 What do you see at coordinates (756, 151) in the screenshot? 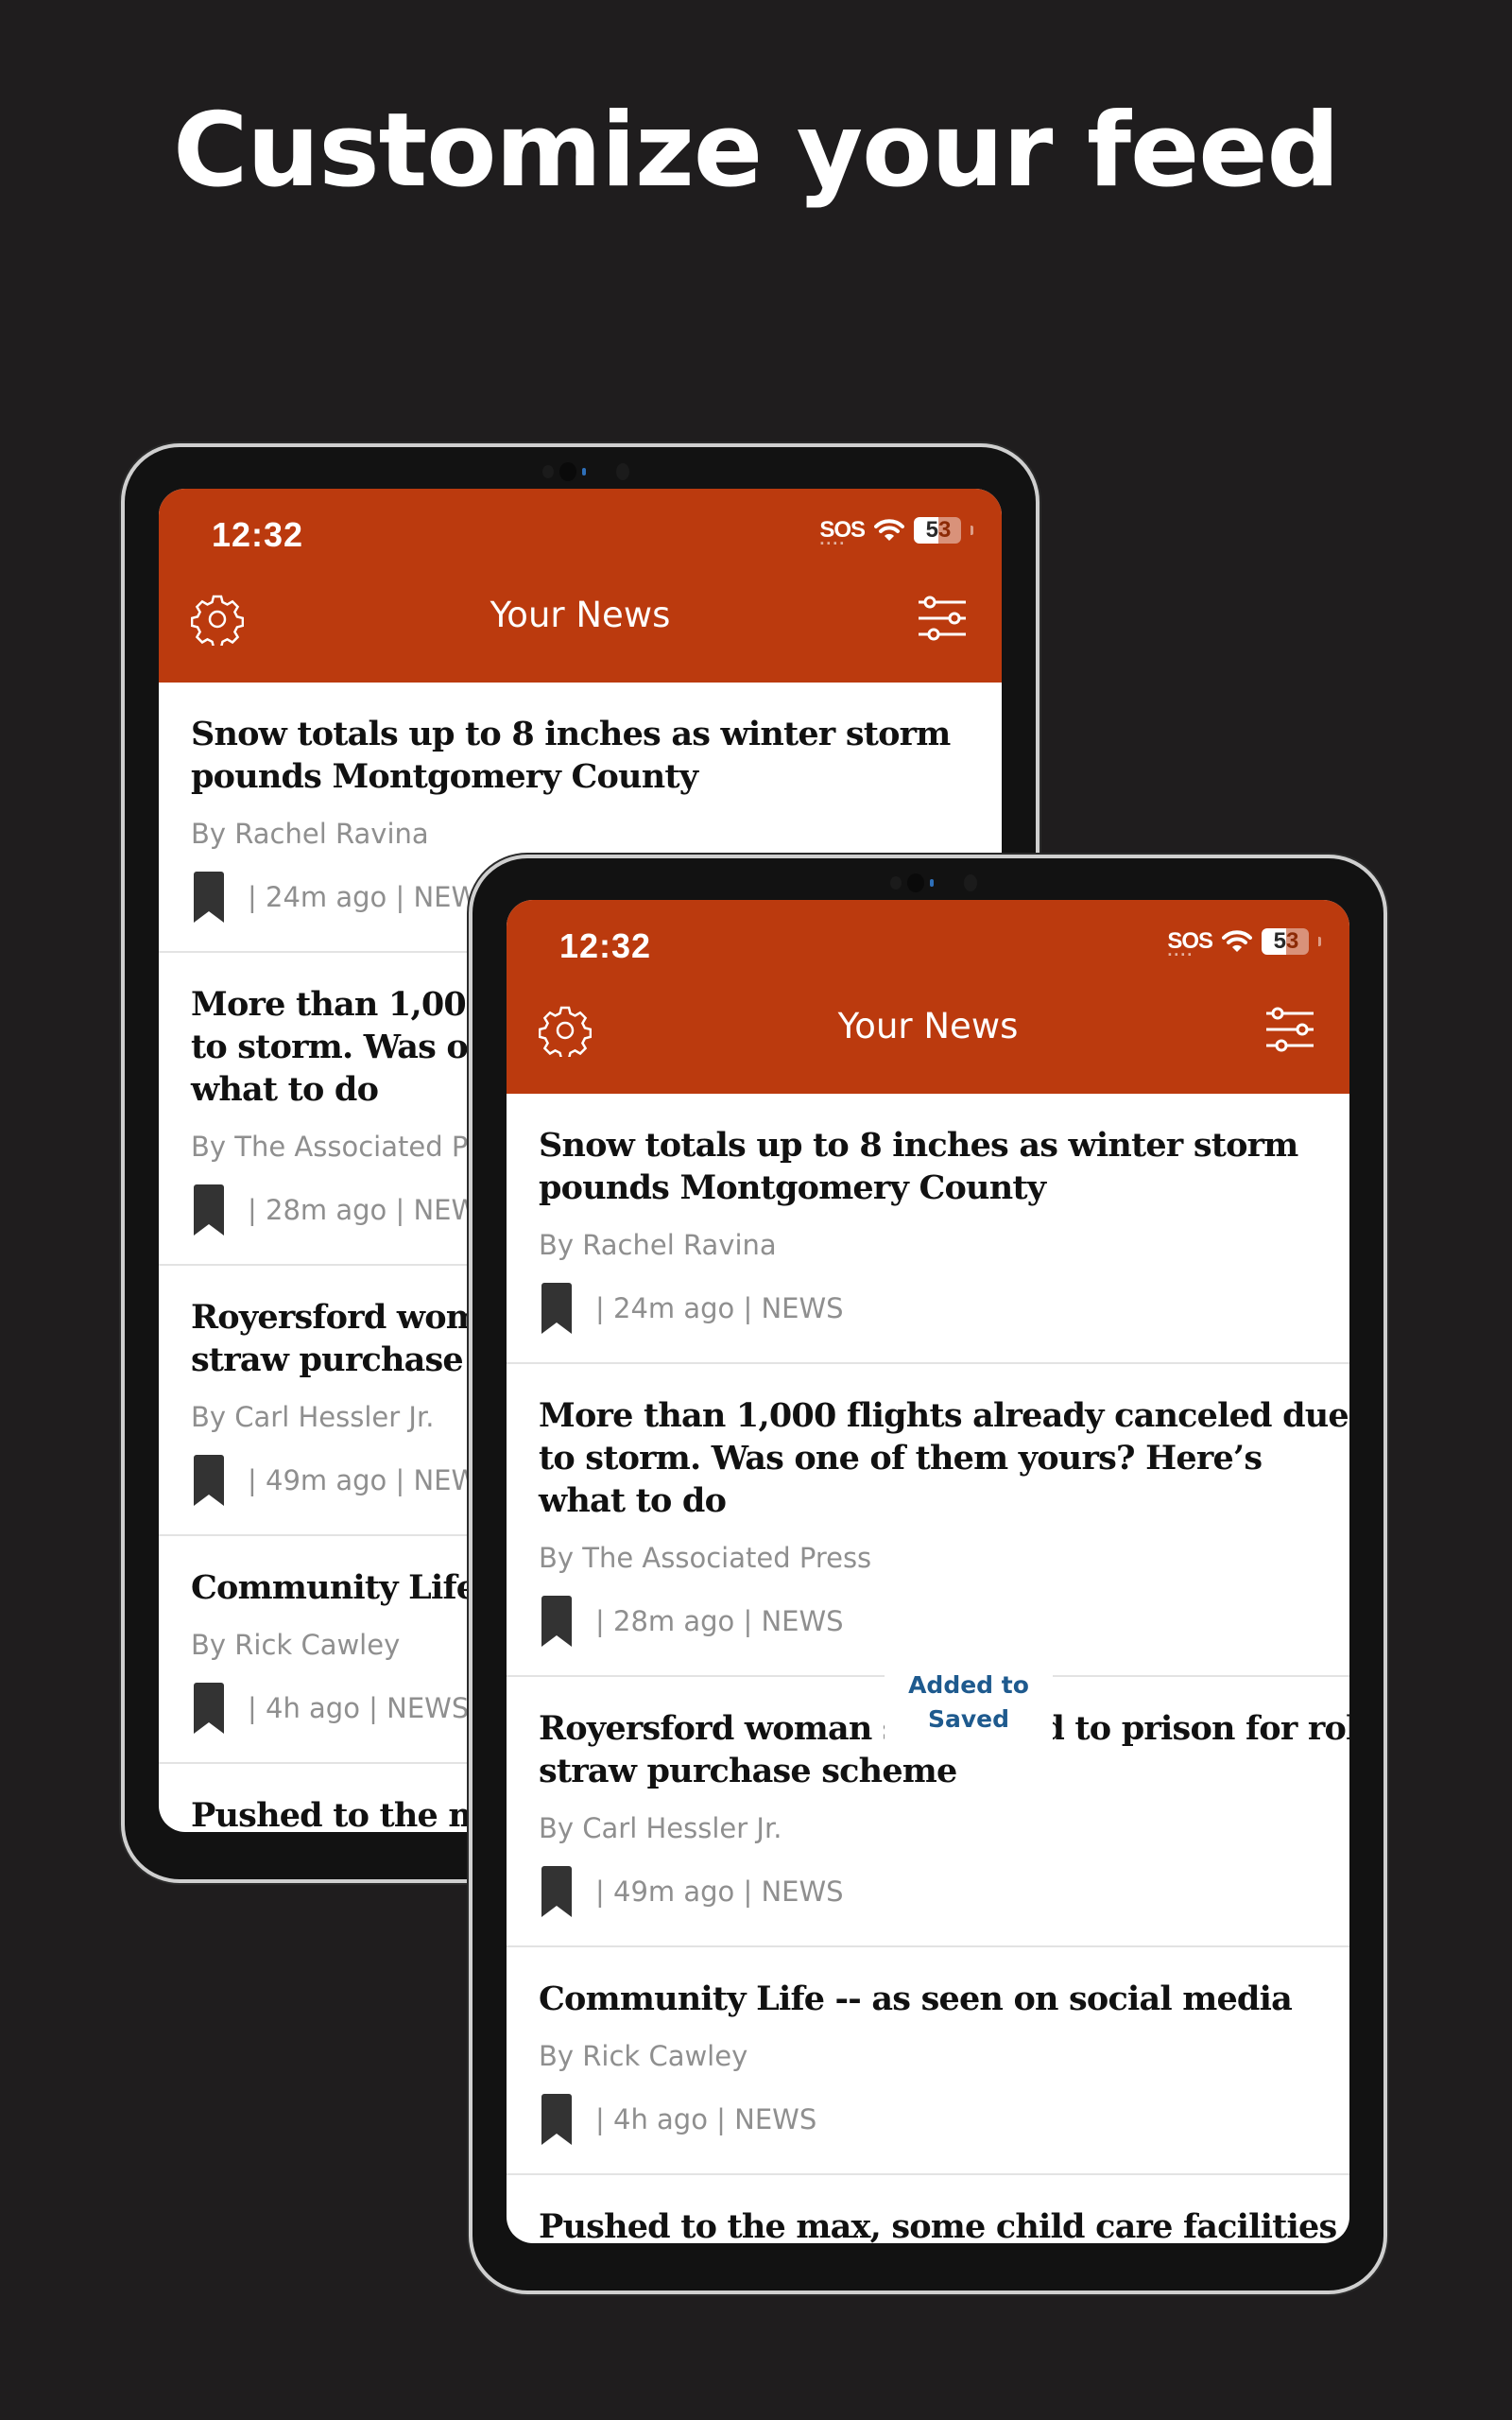
I see `page-headline: Customize your feed` at bounding box center [756, 151].